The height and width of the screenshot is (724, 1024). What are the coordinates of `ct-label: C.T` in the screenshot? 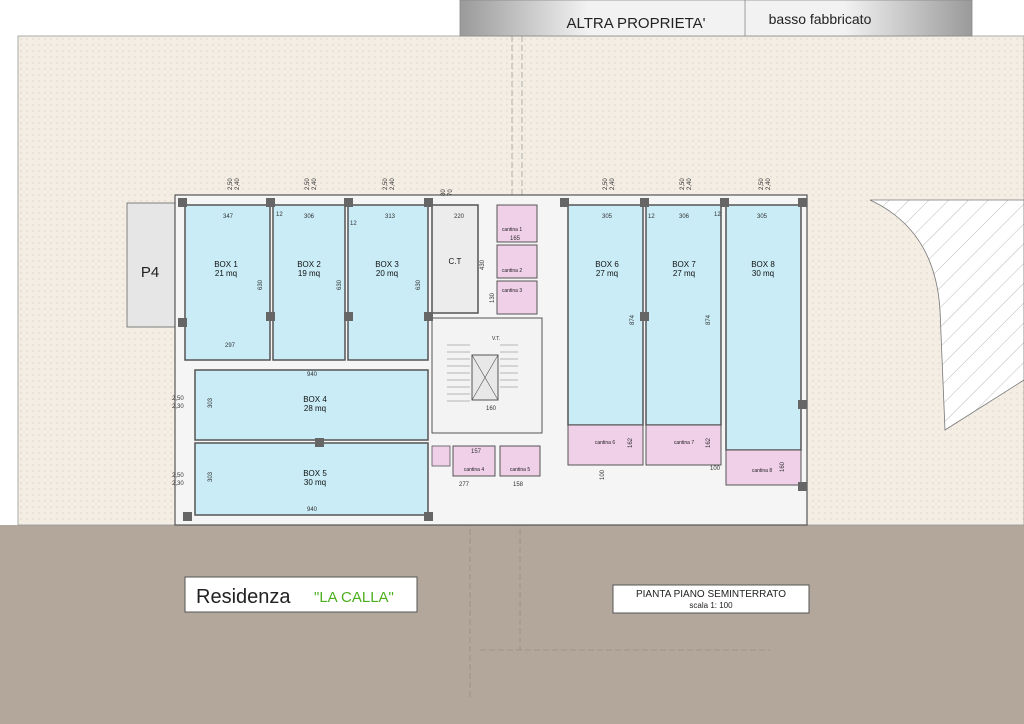 It's located at (455, 261).